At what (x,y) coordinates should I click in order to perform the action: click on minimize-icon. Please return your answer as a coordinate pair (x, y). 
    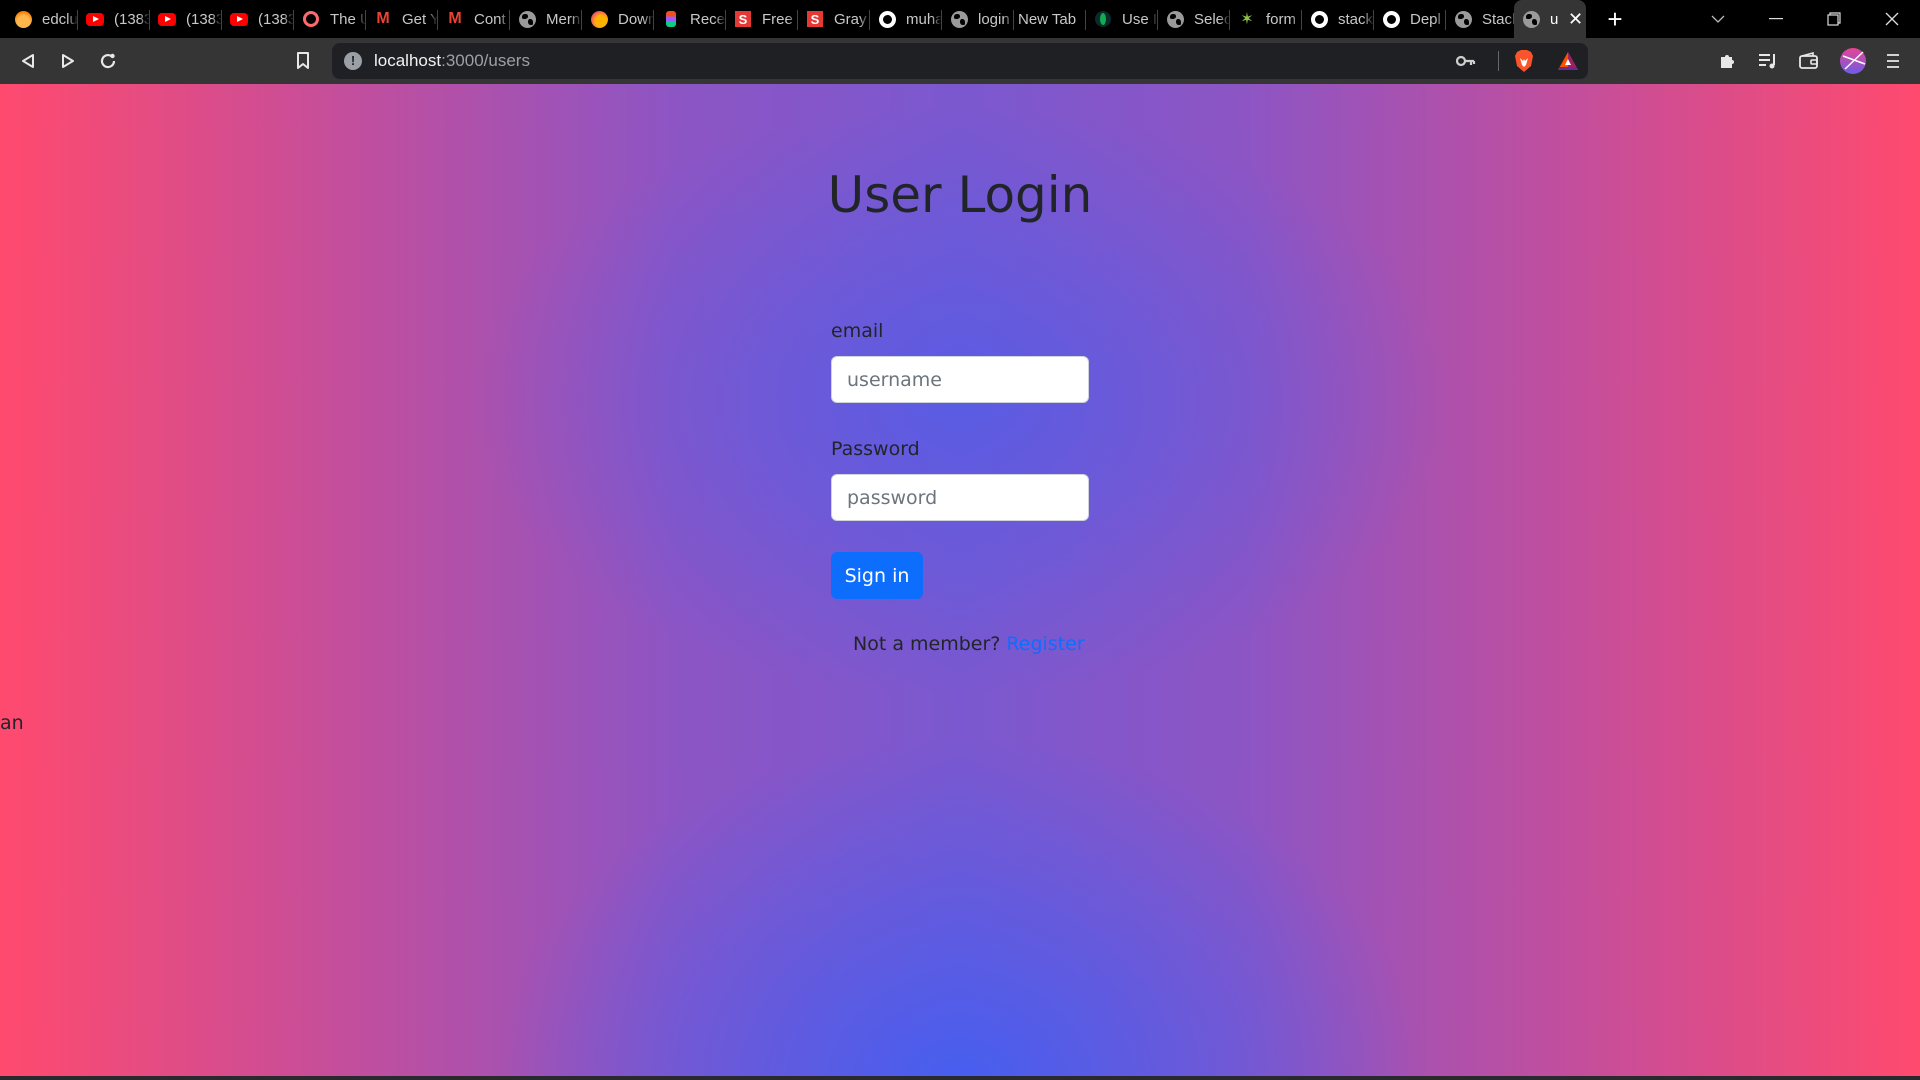
    Looking at the image, I should click on (1776, 19).